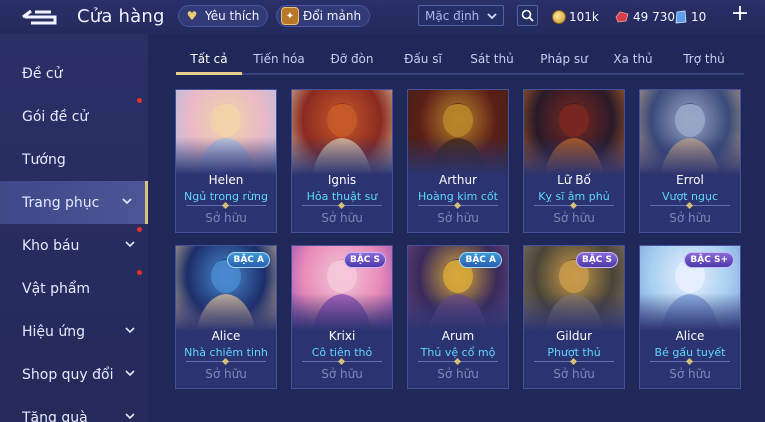 The height and width of the screenshot is (422, 765). I want to click on skin-card: BẬC A Alice Nhà chiêm tinh Sở hữu, so click(226, 317).